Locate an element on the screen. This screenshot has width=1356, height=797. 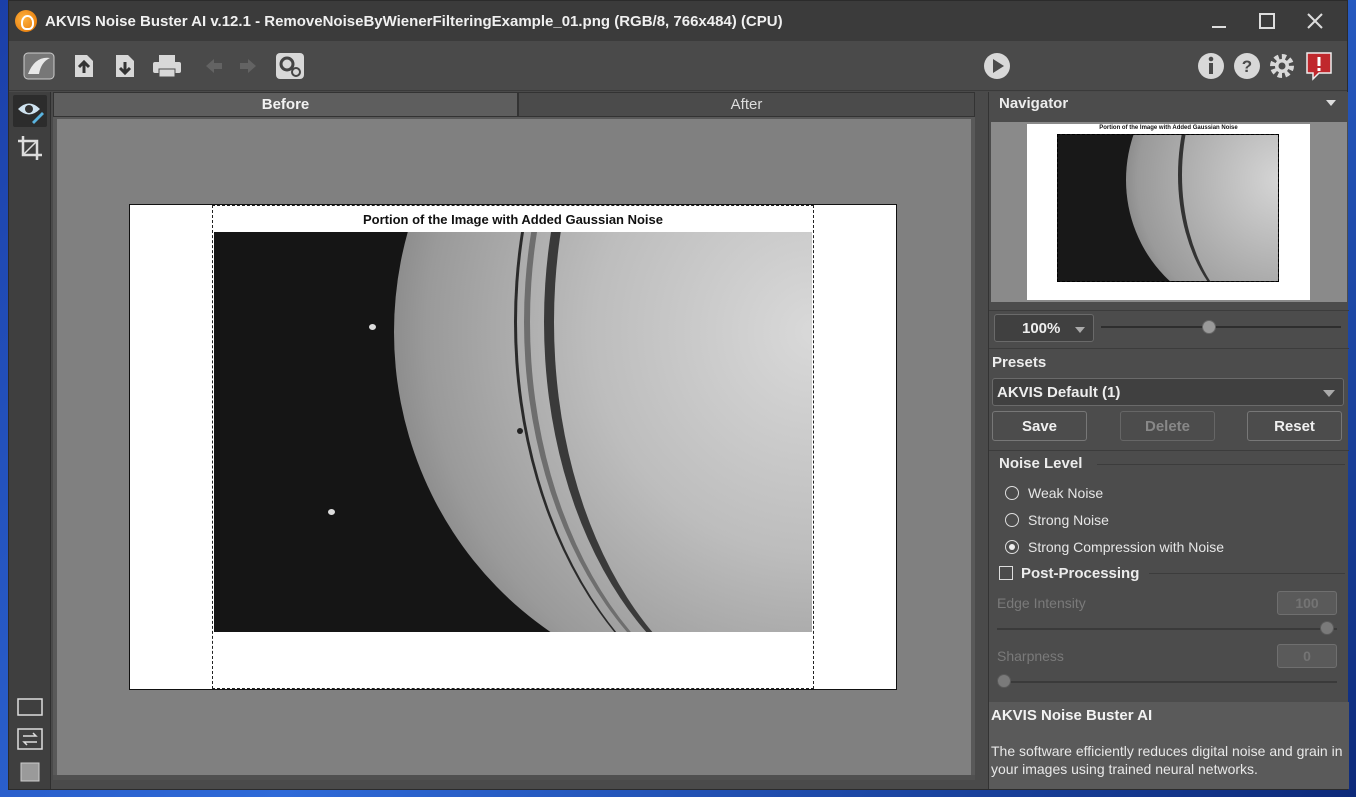
print-icon is located at coordinates (167, 66).